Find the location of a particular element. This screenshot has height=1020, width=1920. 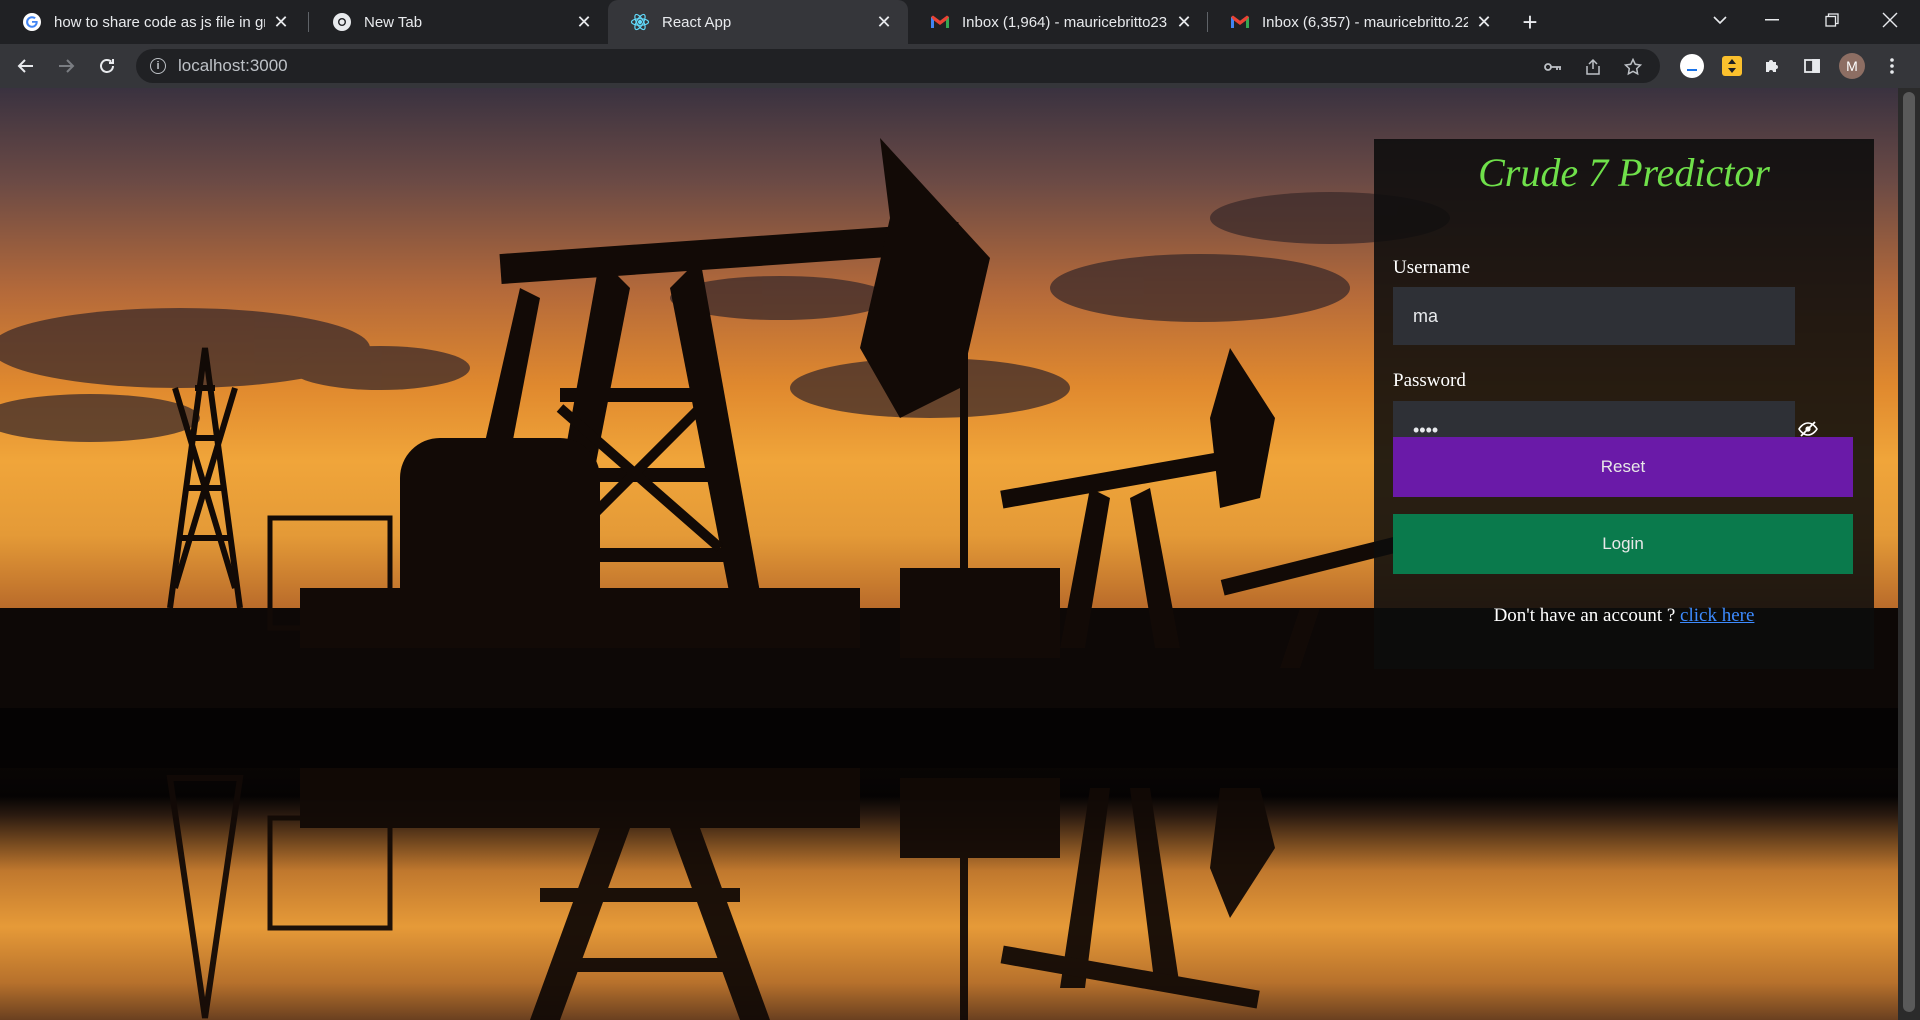

page-scrollbar is located at coordinates (1909, 554).